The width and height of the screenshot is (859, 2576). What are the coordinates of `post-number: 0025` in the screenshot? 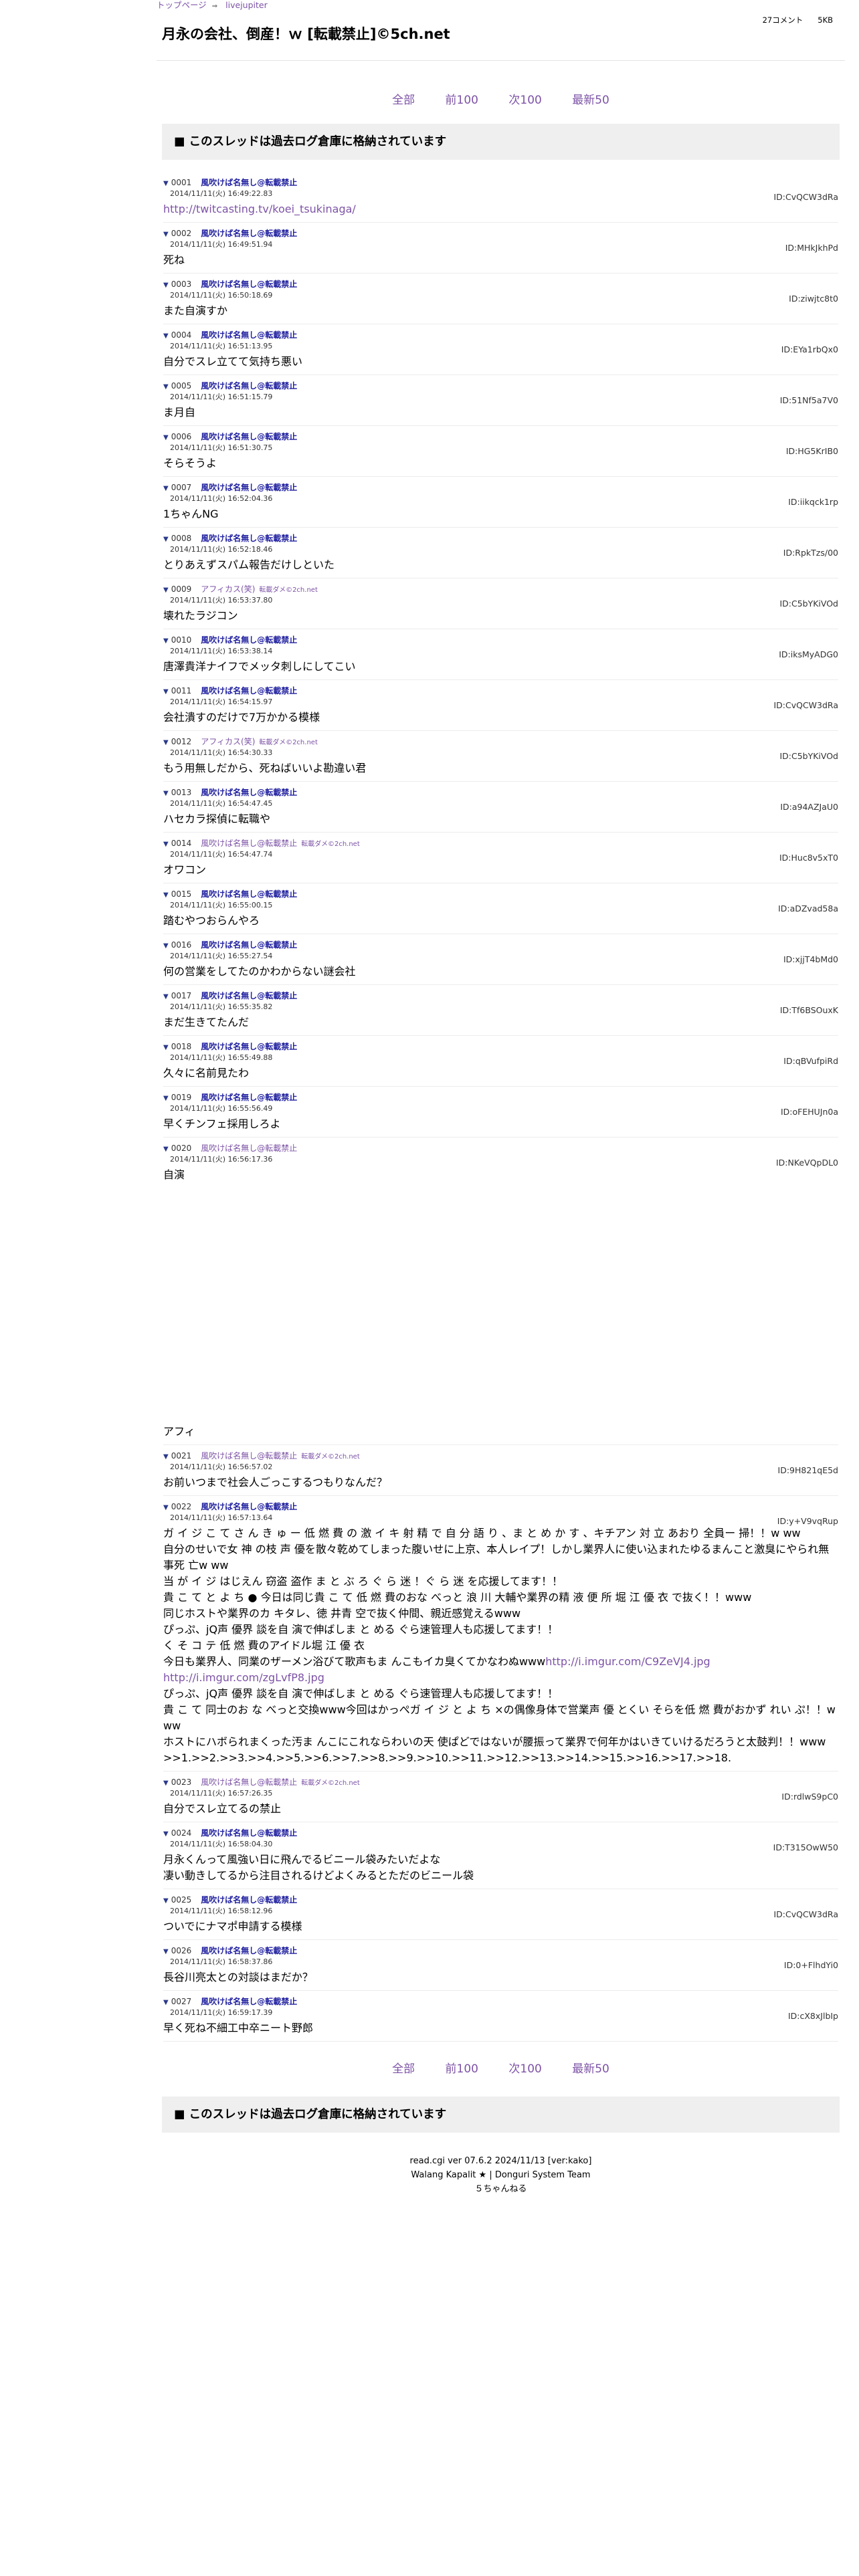 It's located at (182, 1900).